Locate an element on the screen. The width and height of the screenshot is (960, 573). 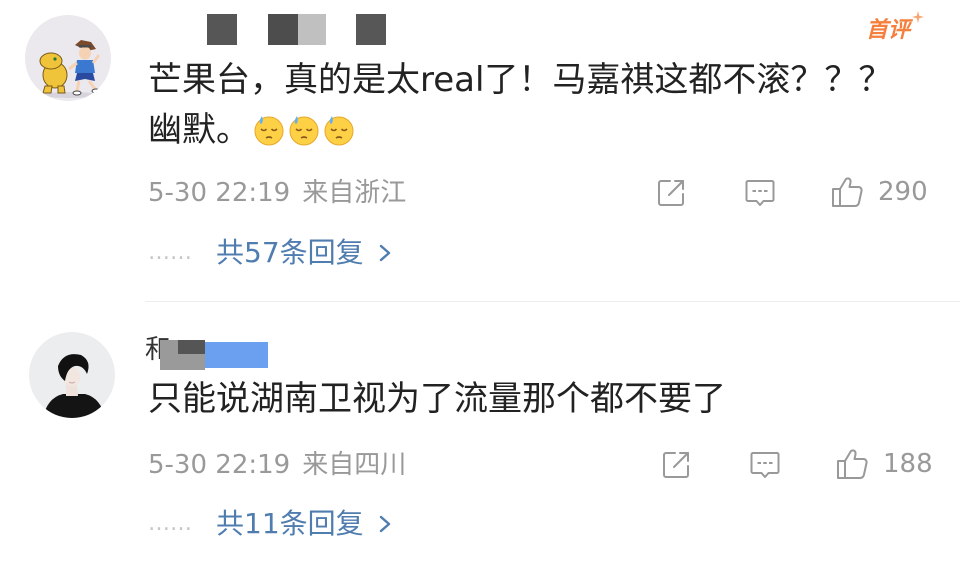
username: 和 is located at coordinates (207, 352).